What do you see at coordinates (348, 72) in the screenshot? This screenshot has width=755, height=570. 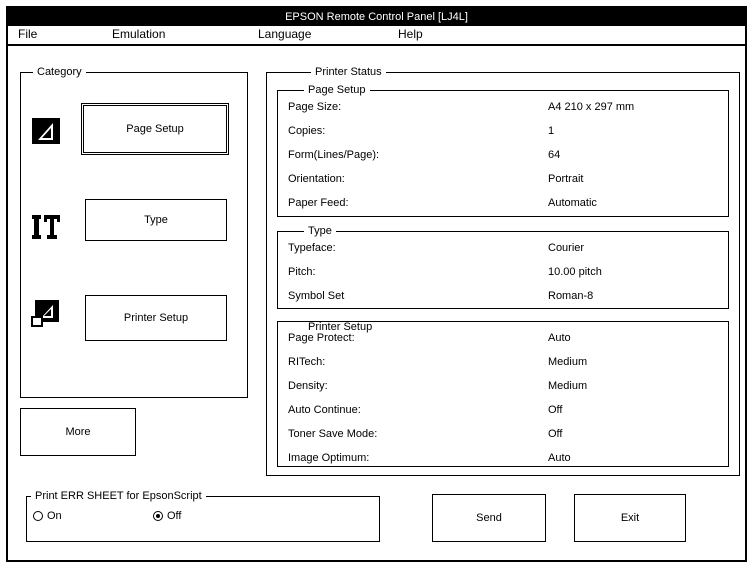 I see `printer-status-title: Printer Status` at bounding box center [348, 72].